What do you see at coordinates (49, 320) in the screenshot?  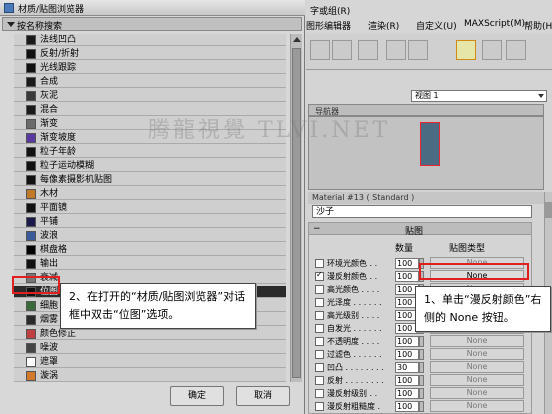 I see `list-item-label: 烟雾` at bounding box center [49, 320].